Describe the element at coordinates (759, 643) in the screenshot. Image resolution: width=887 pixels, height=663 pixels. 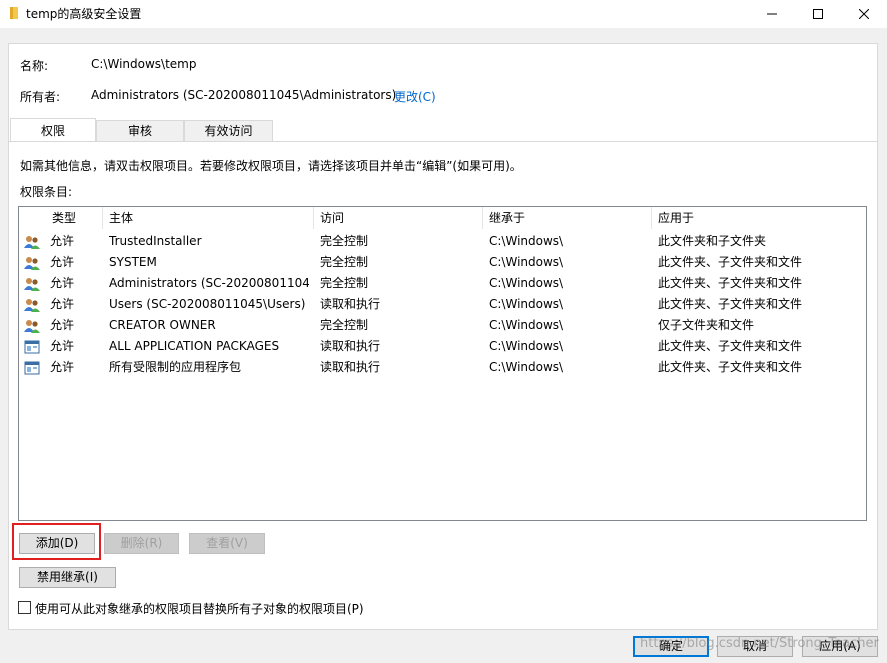
I see `watermark-text: https://blog.csdn.net/Strong_Teacher` at that location.